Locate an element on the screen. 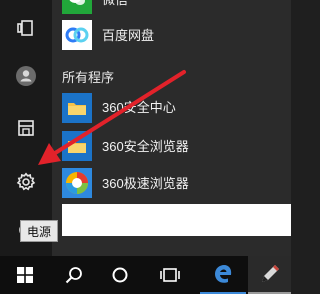  360-speed-browser-tile is located at coordinates (77, 183).